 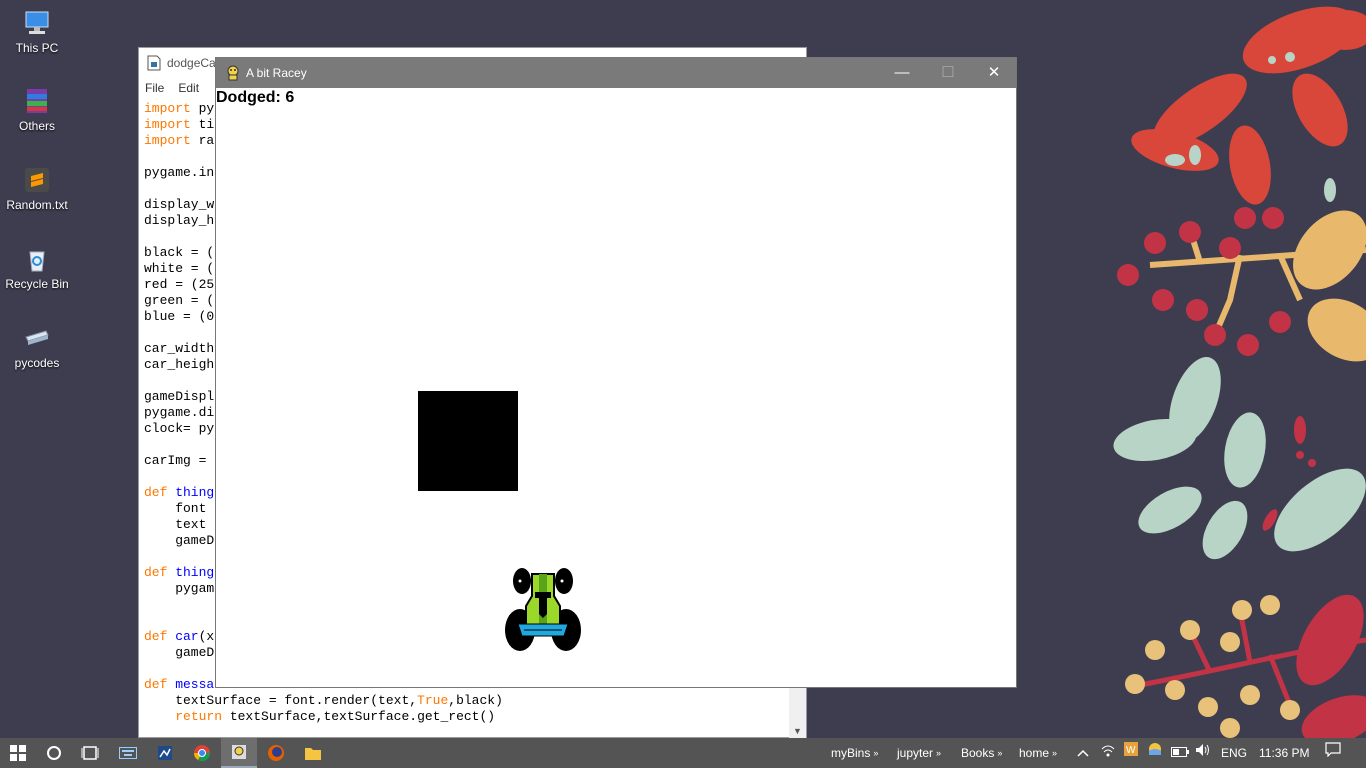 What do you see at coordinates (37, 284) in the screenshot?
I see `desktop-icon-label: Recycle Bin` at bounding box center [37, 284].